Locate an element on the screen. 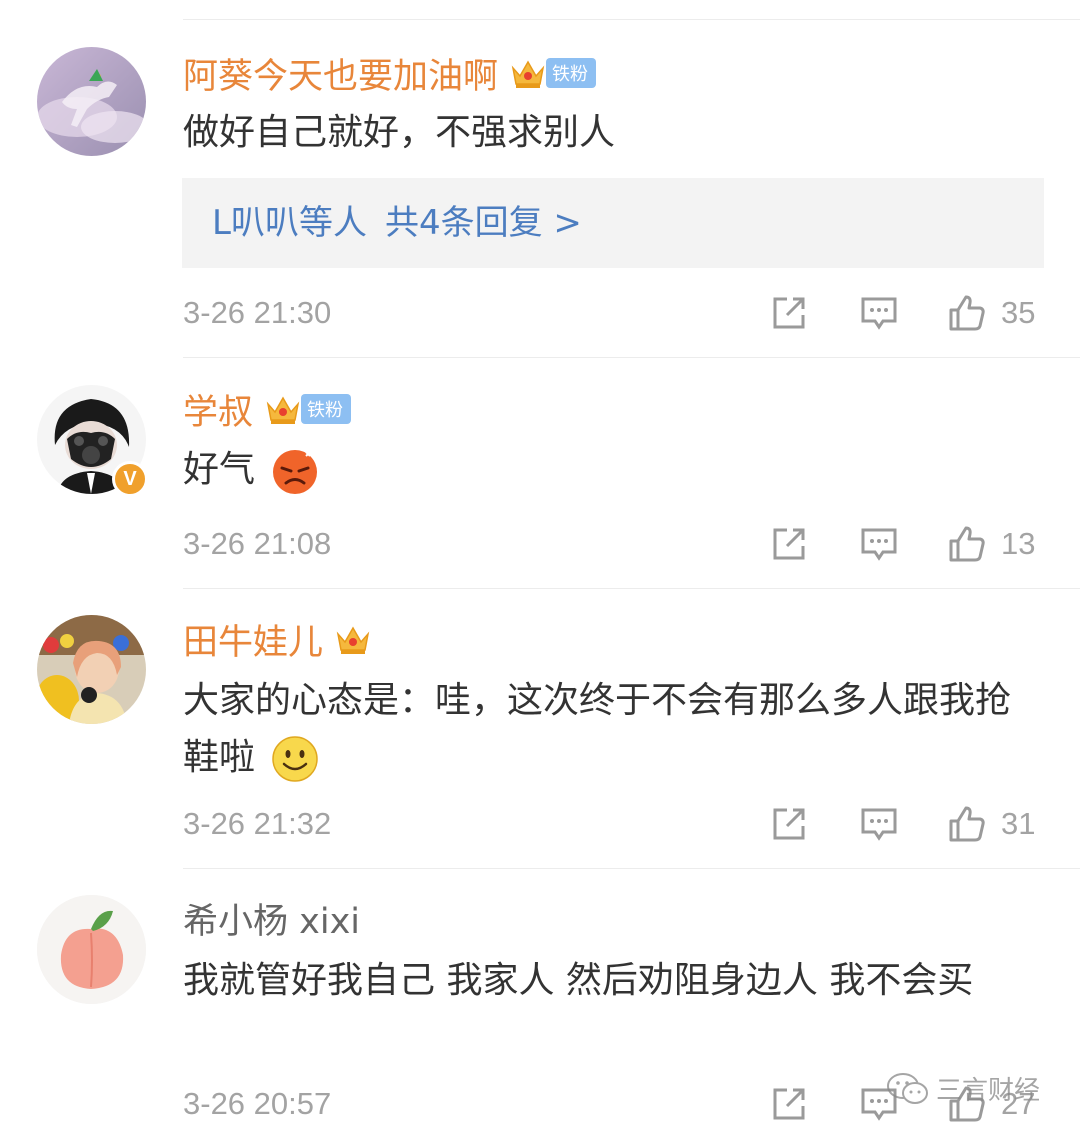  username: 学叔 is located at coordinates (218, 409).